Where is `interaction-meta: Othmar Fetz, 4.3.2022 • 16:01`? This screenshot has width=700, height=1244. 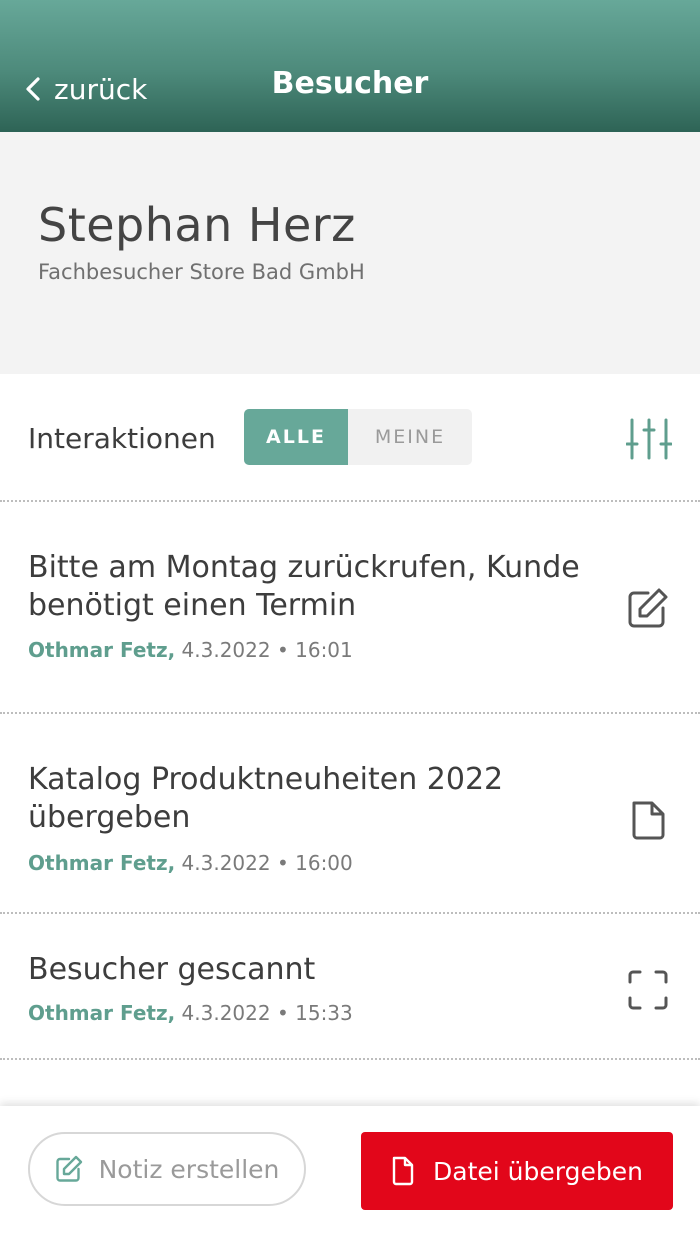 interaction-meta: Othmar Fetz, 4.3.2022 • 16:01 is located at coordinates (190, 650).